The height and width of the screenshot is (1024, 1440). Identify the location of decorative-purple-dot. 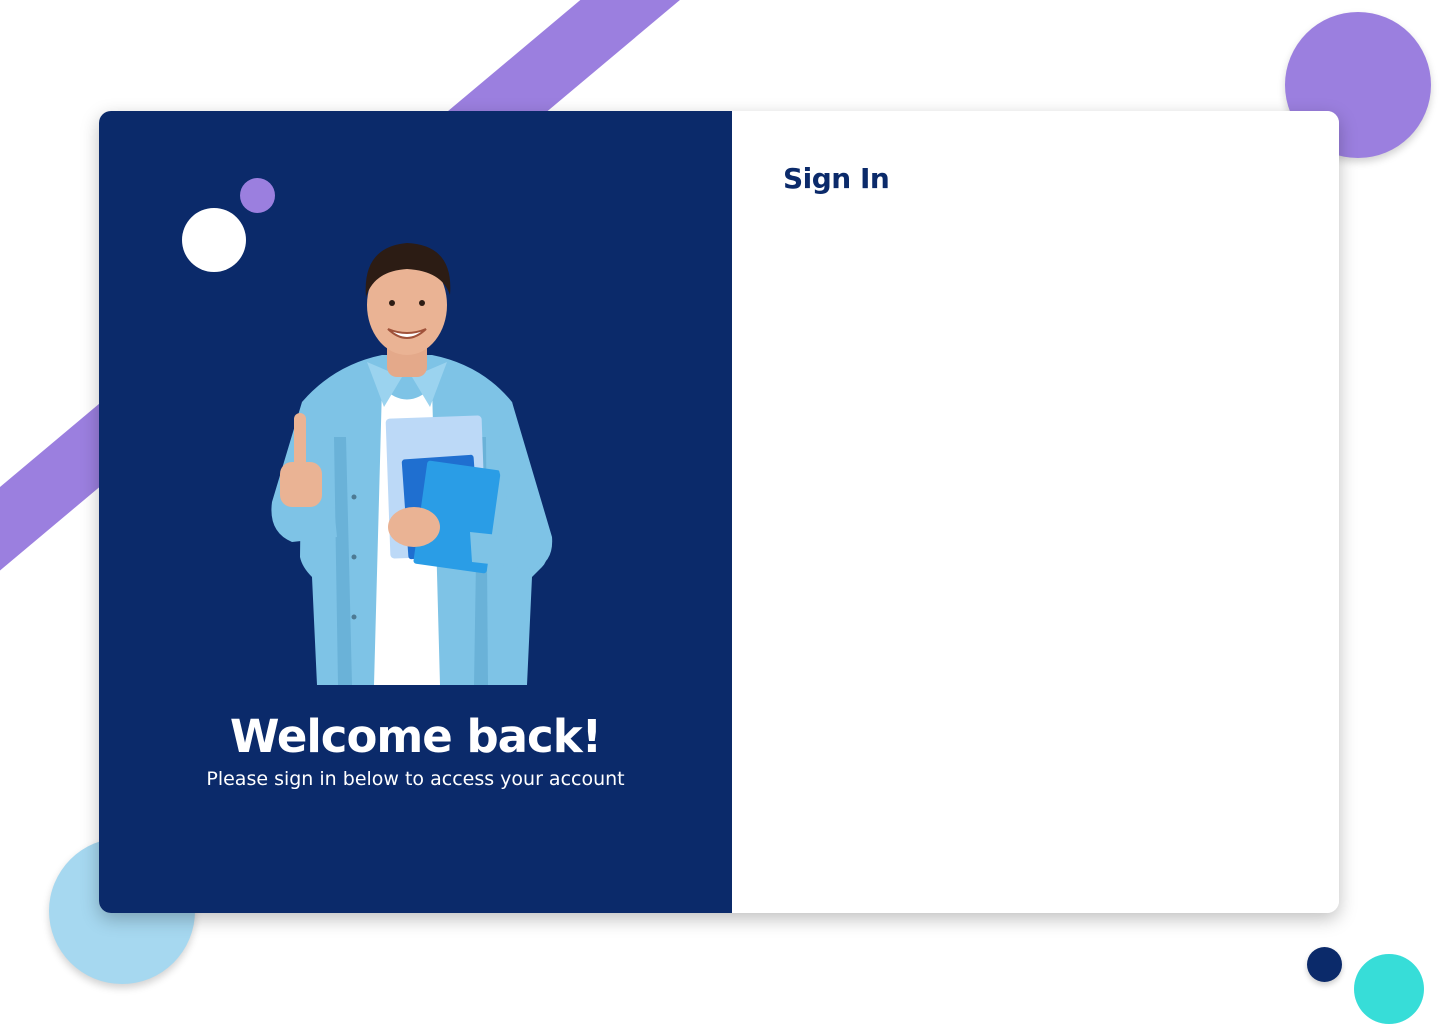
(257, 195).